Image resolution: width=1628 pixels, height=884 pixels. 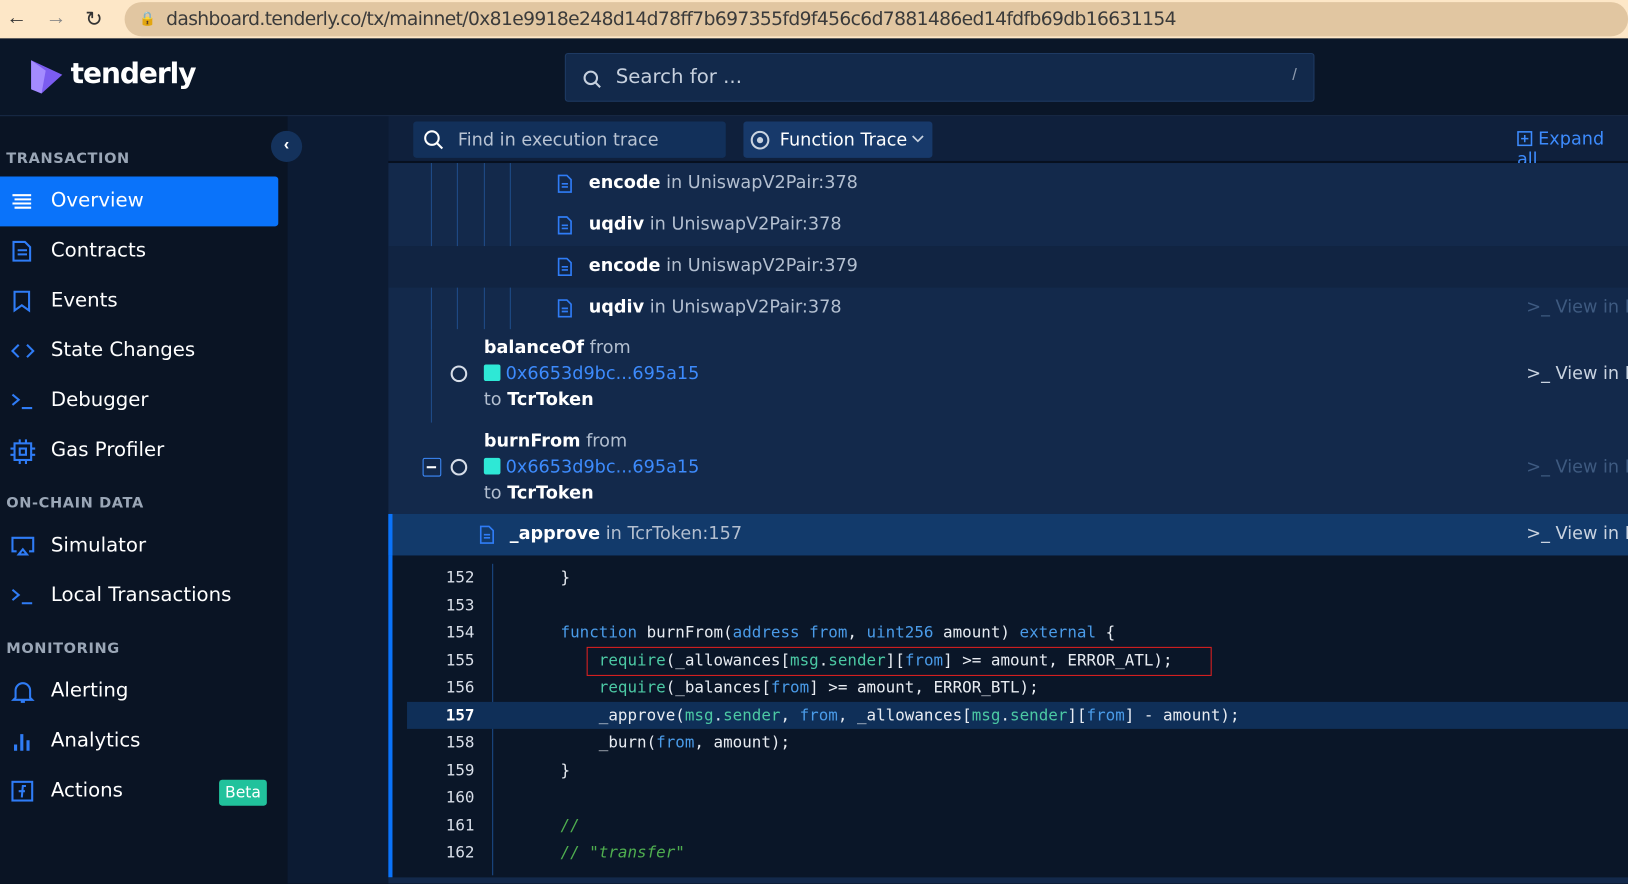 What do you see at coordinates (632, 687) in the screenshot?
I see `code-token: require` at bounding box center [632, 687].